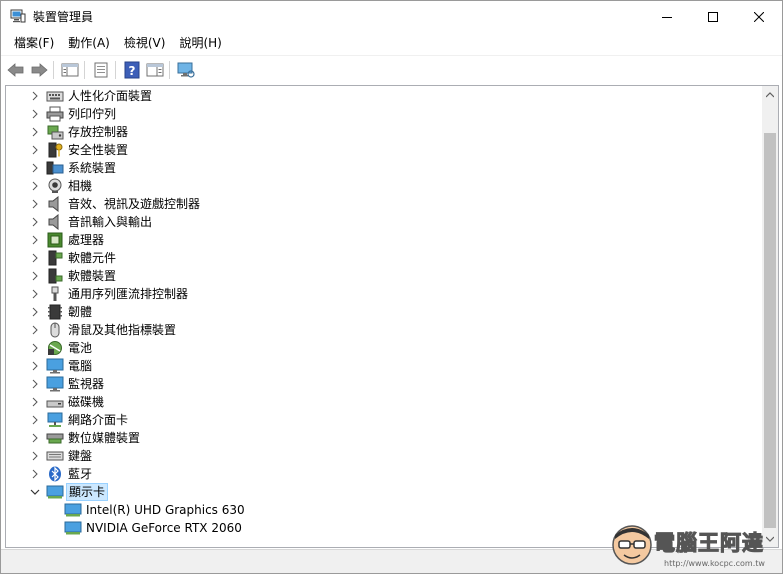  Describe the element at coordinates (200, 43) in the screenshot. I see `menu-help: 說明(H)` at that location.